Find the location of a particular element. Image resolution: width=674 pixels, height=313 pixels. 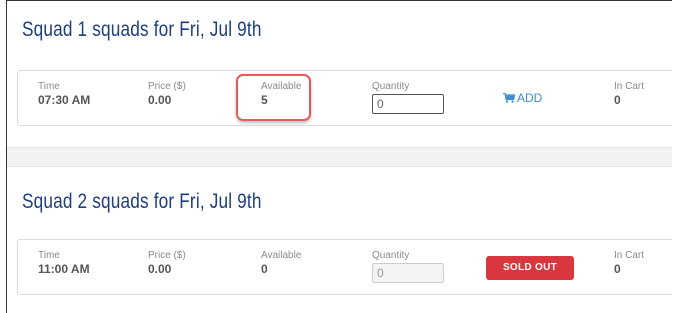

available-value: 0 is located at coordinates (264, 269).